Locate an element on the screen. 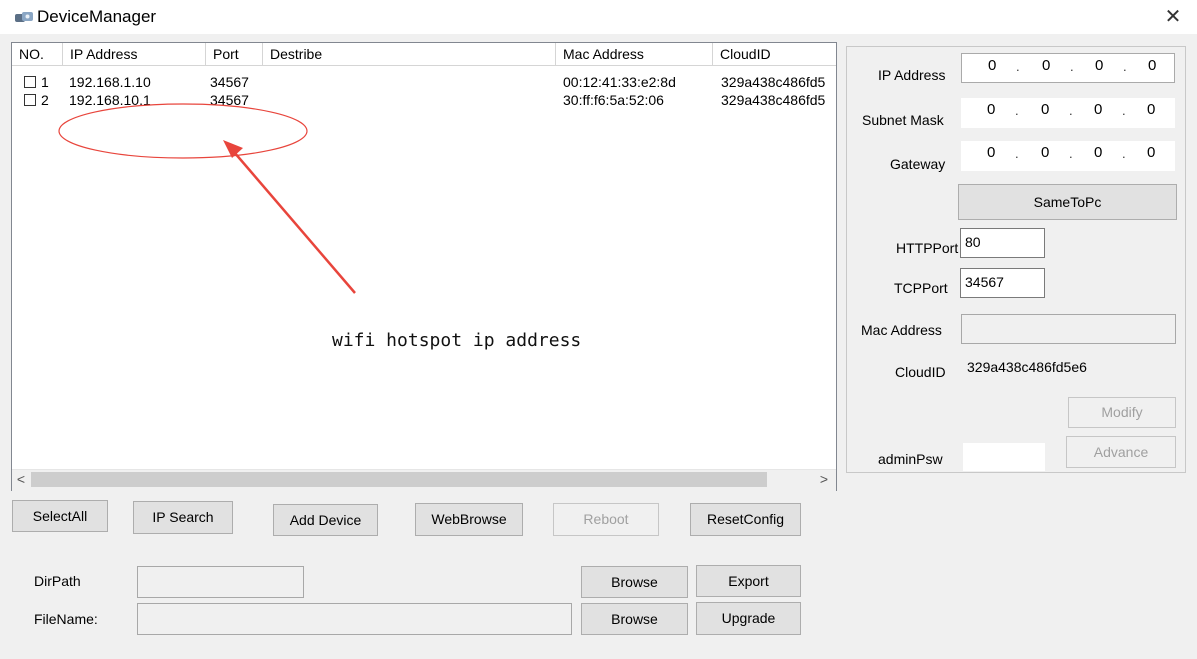  http-port-label: HTTPPort is located at coordinates (927, 248).